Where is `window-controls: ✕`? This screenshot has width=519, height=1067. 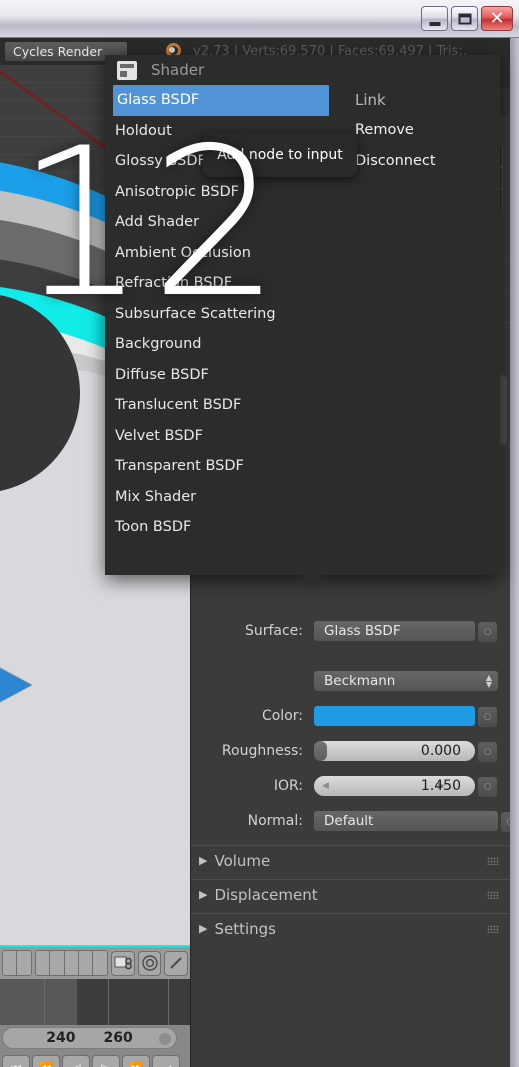 window-controls: ✕ is located at coordinates (467, 18).